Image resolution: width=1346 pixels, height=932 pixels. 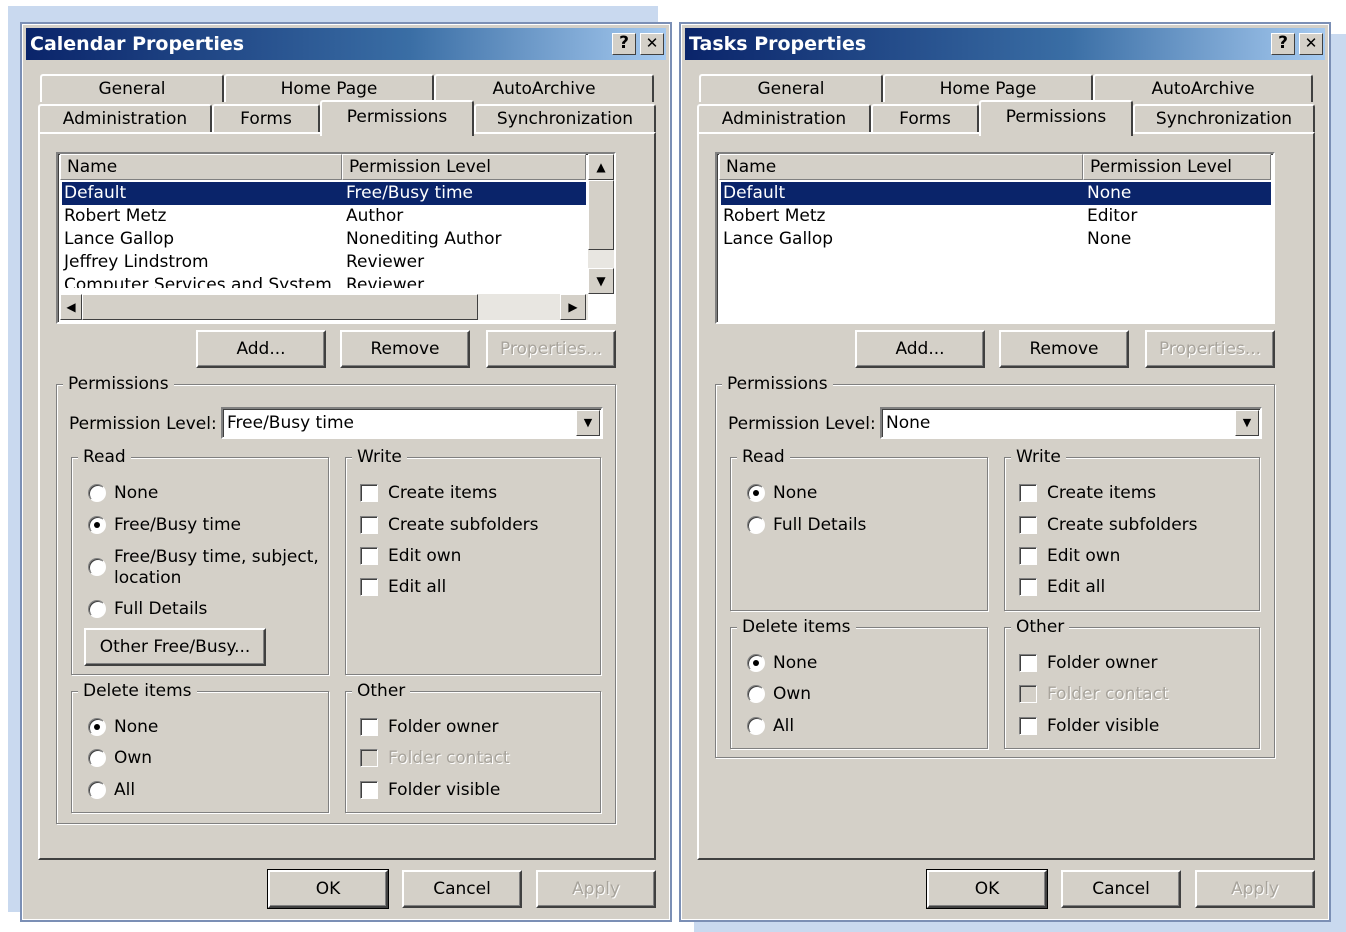 I want to click on list-item: Default None, so click(x=996, y=193).